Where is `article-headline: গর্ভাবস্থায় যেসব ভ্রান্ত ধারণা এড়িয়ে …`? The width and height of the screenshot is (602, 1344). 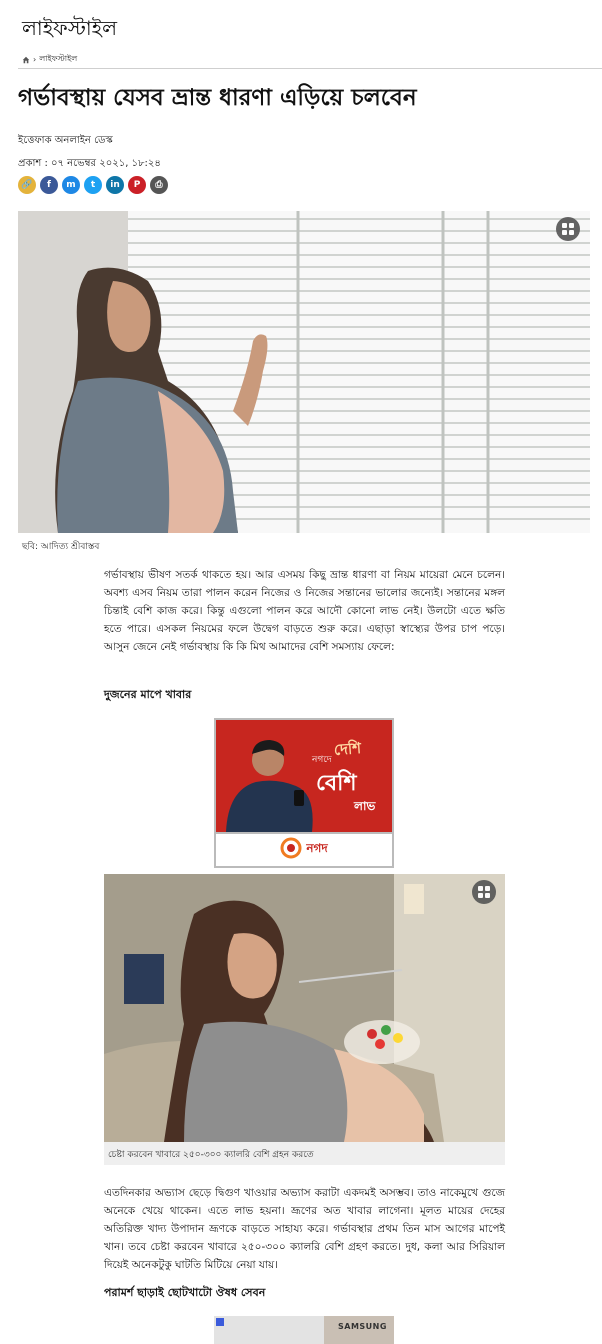
article-headline: গর্ভাবস্থায় যেসব ভ্রান্ত ধারণা এড়িয়ে … is located at coordinates (217, 98).